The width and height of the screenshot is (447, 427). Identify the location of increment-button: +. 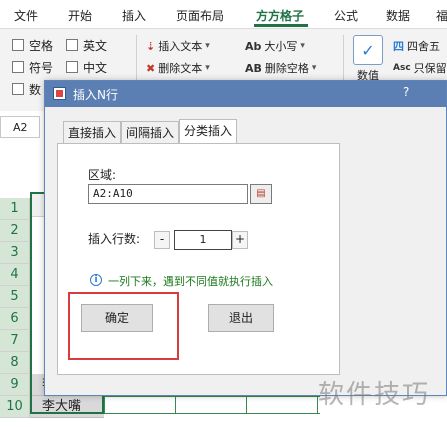
(240, 240).